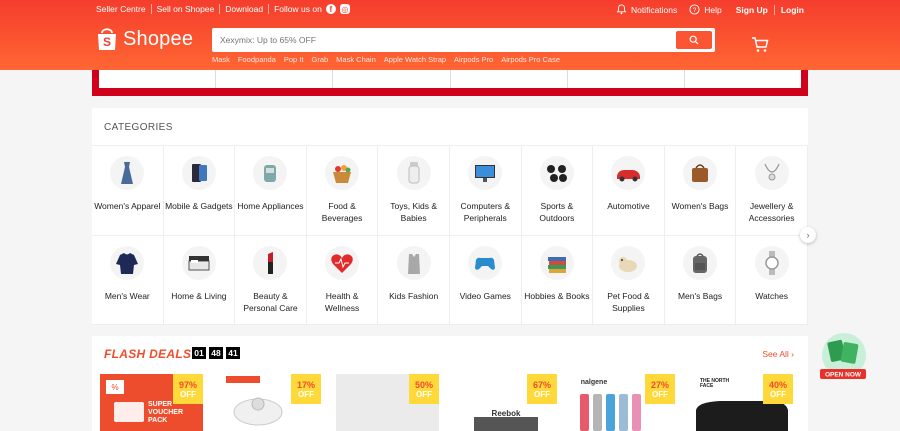 Image resolution: width=900 pixels, height=431 pixels. Describe the element at coordinates (414, 212) in the screenshot. I see `category-label: Toys, Kids & Babies` at that location.